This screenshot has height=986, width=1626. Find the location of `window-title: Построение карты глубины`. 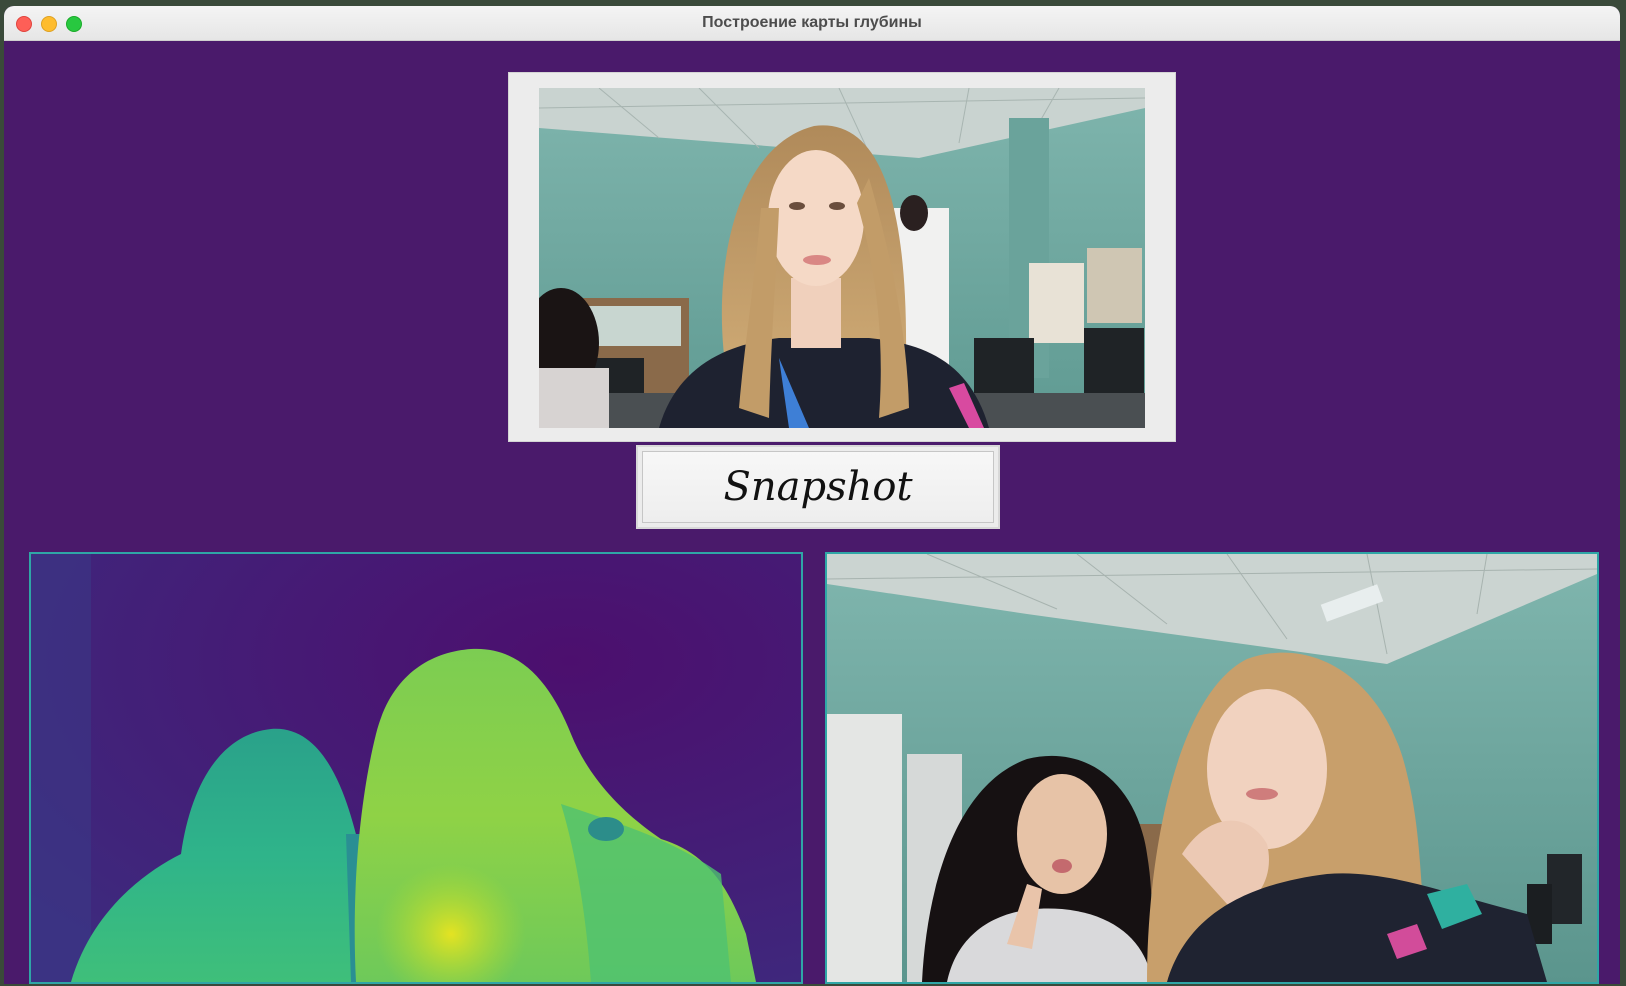

window-title: Построение карты глубины is located at coordinates (812, 22).